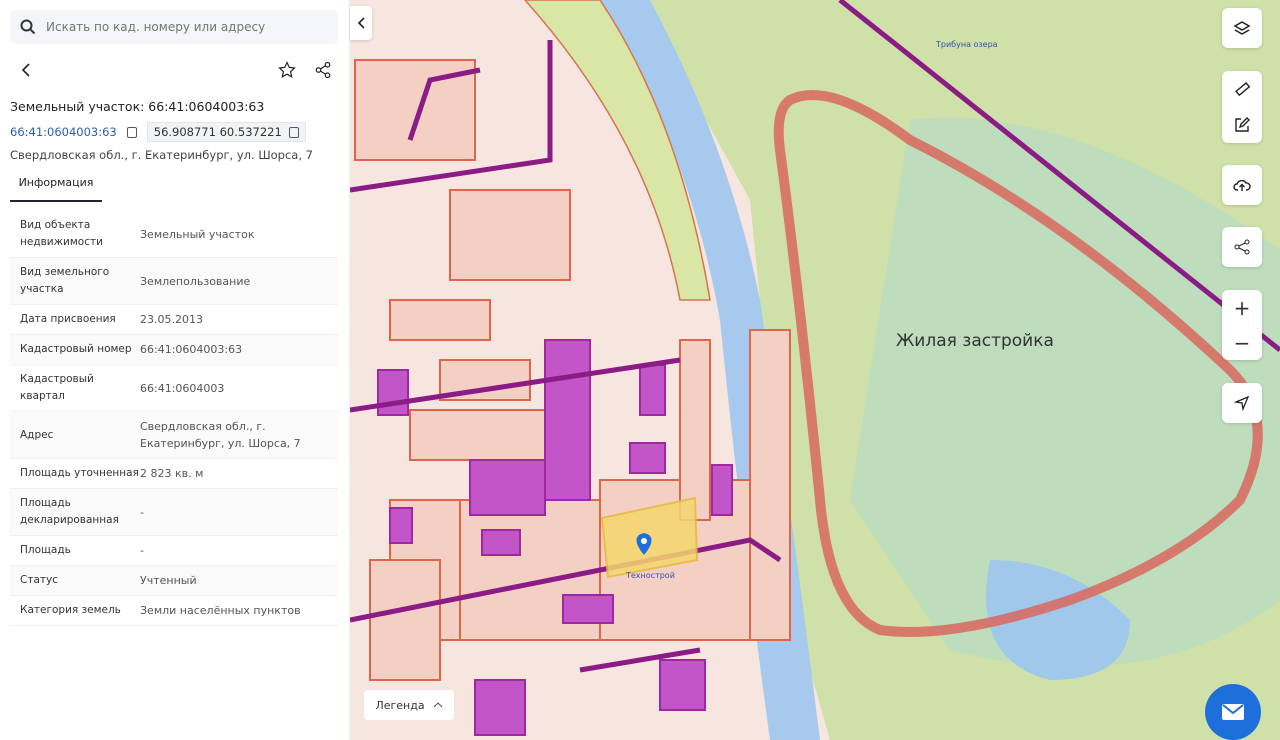 The height and width of the screenshot is (740, 1280). I want to click on zoom-out-button: −, so click(1242, 343).